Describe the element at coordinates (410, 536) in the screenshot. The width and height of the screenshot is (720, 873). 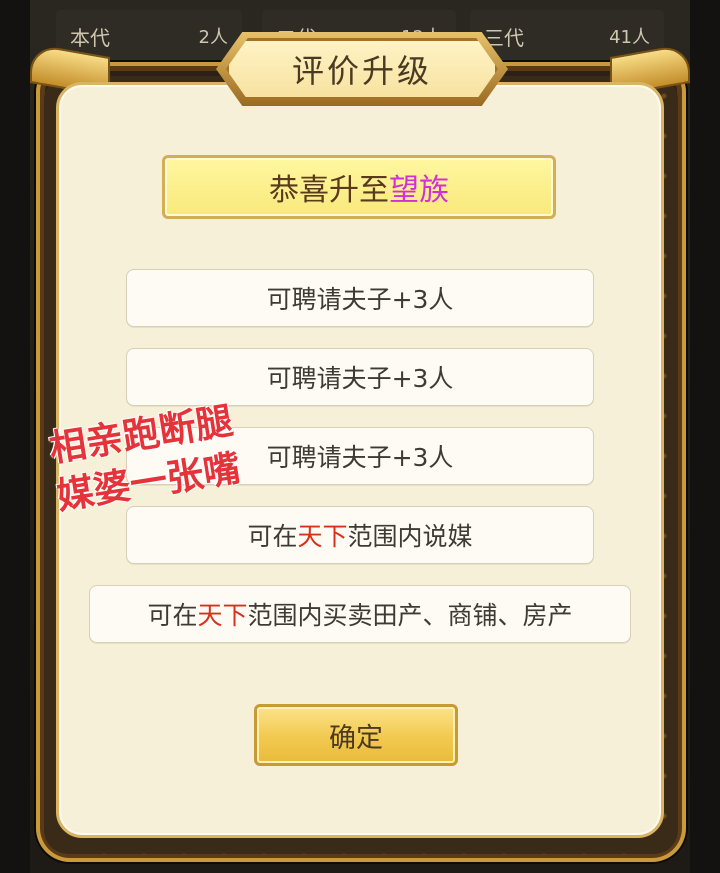
I see `reward-text: 范围内说媒` at that location.